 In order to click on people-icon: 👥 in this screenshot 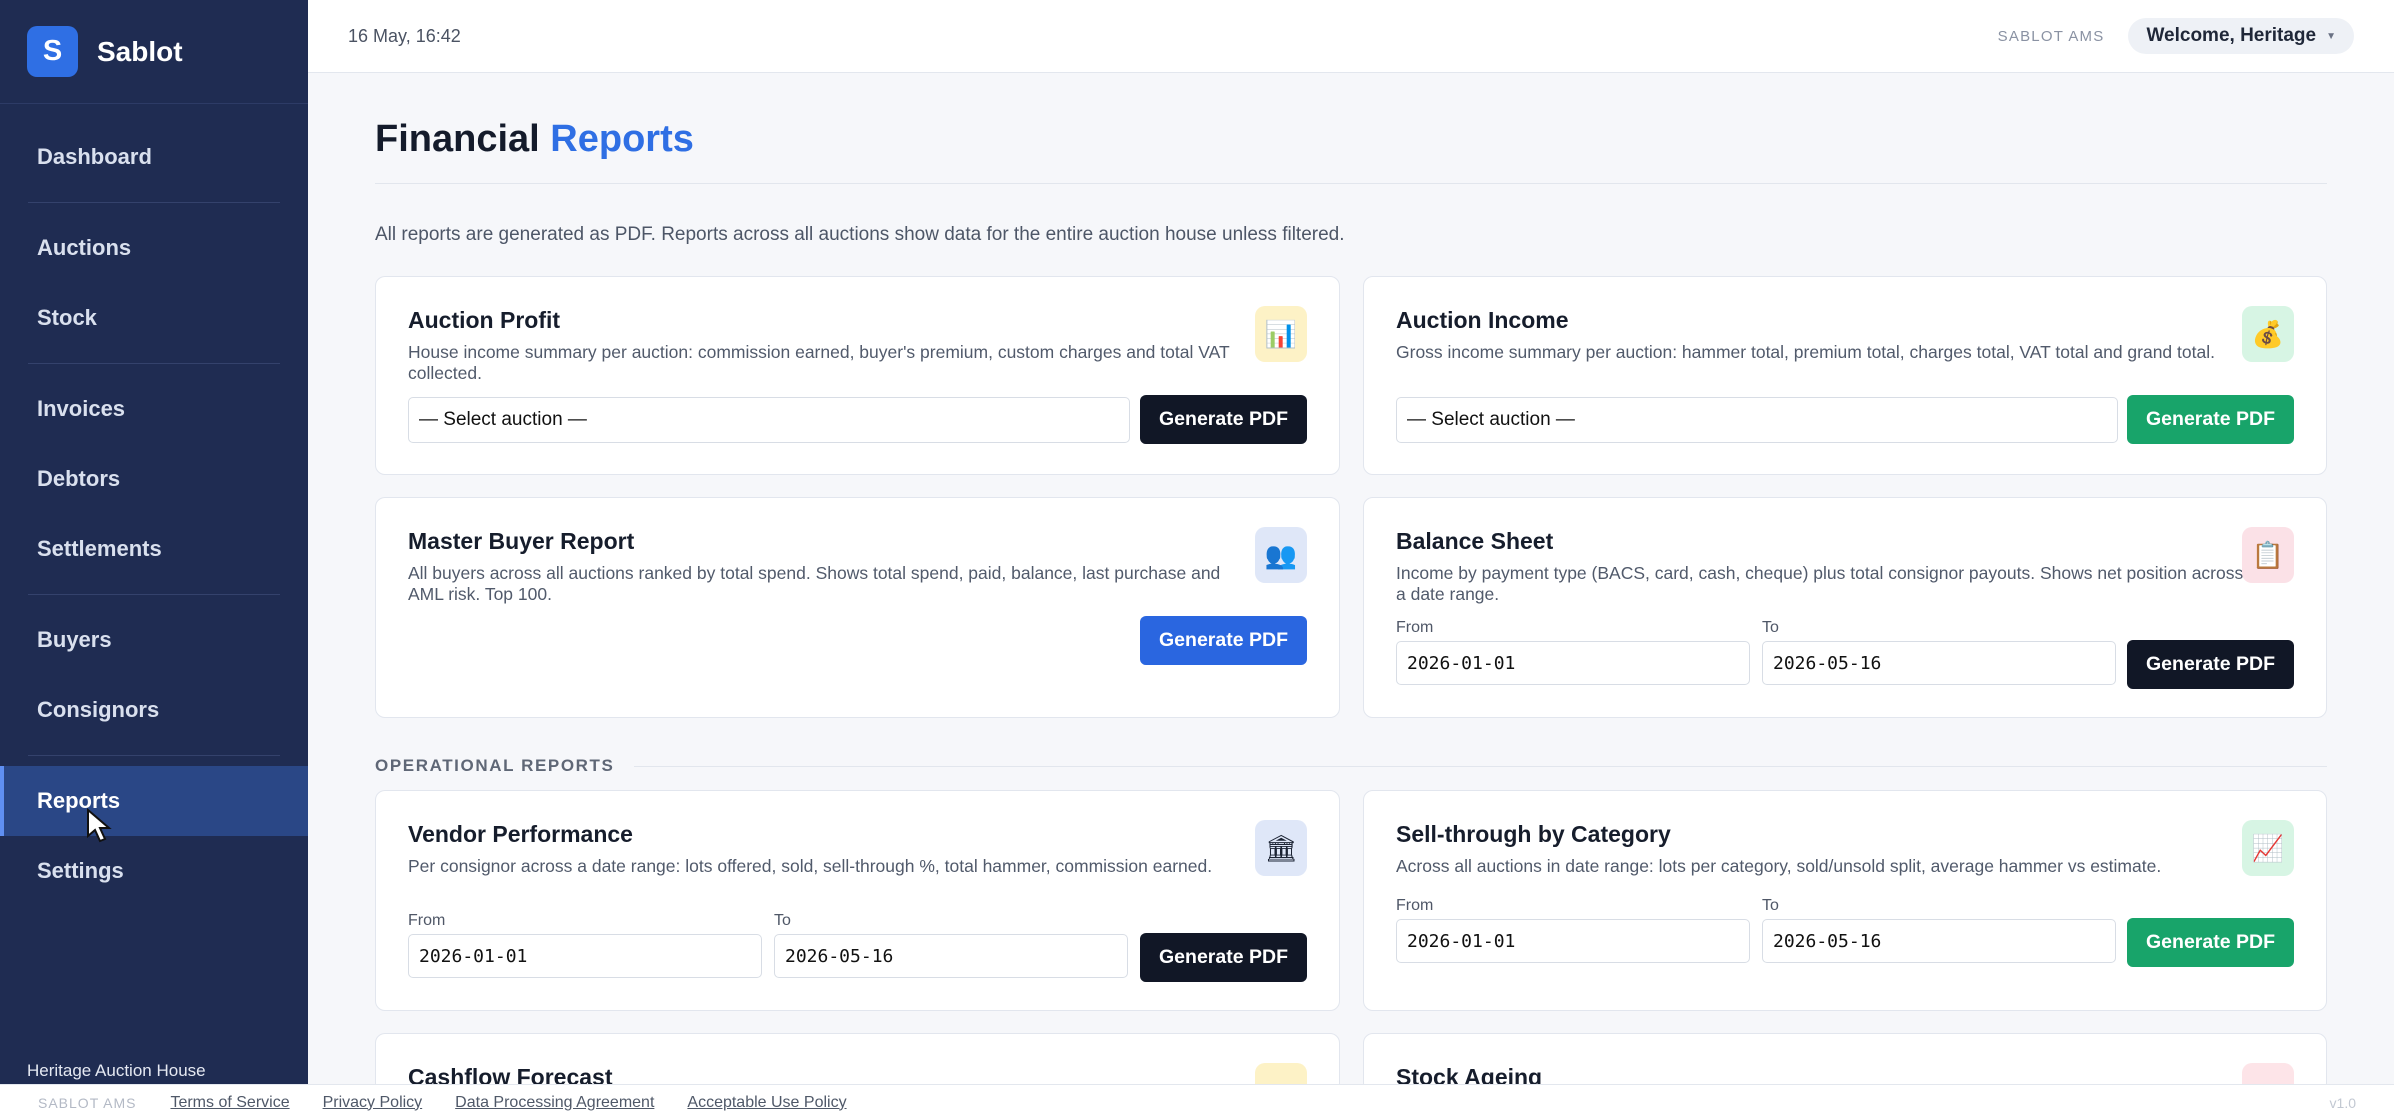, I will do `click(1281, 555)`.